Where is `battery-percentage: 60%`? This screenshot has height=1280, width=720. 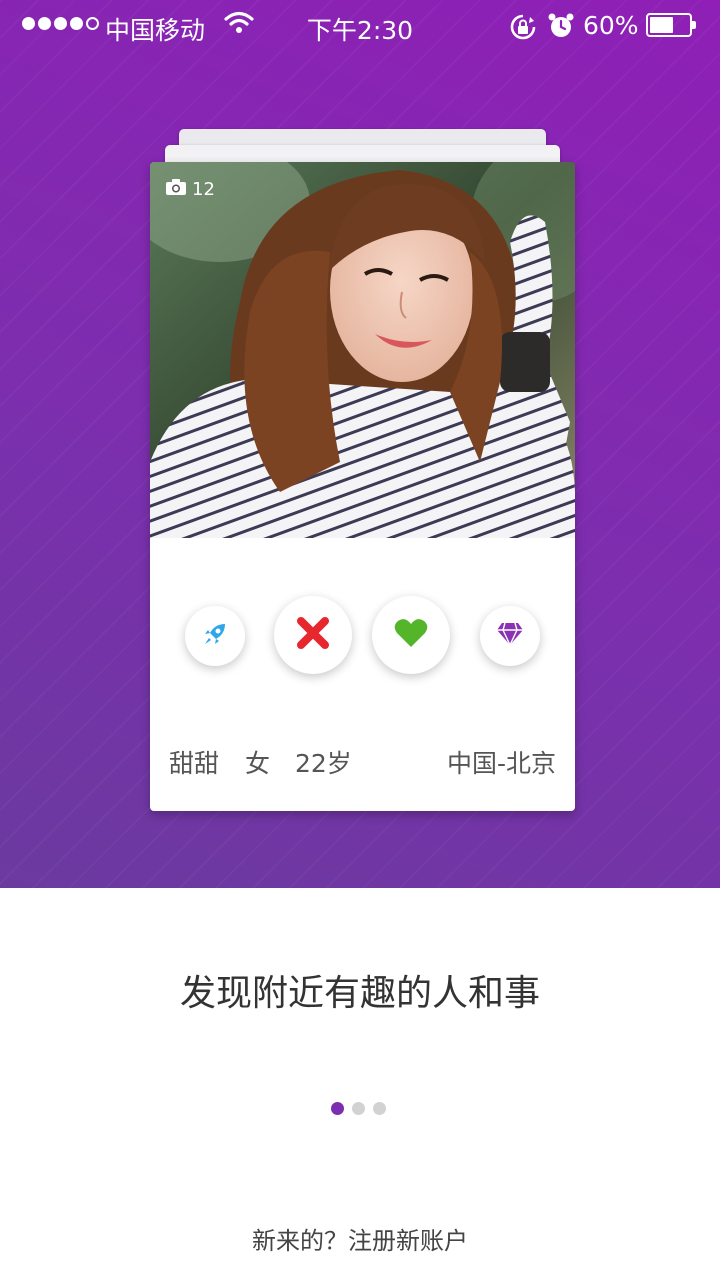
battery-percentage: 60% is located at coordinates (611, 25).